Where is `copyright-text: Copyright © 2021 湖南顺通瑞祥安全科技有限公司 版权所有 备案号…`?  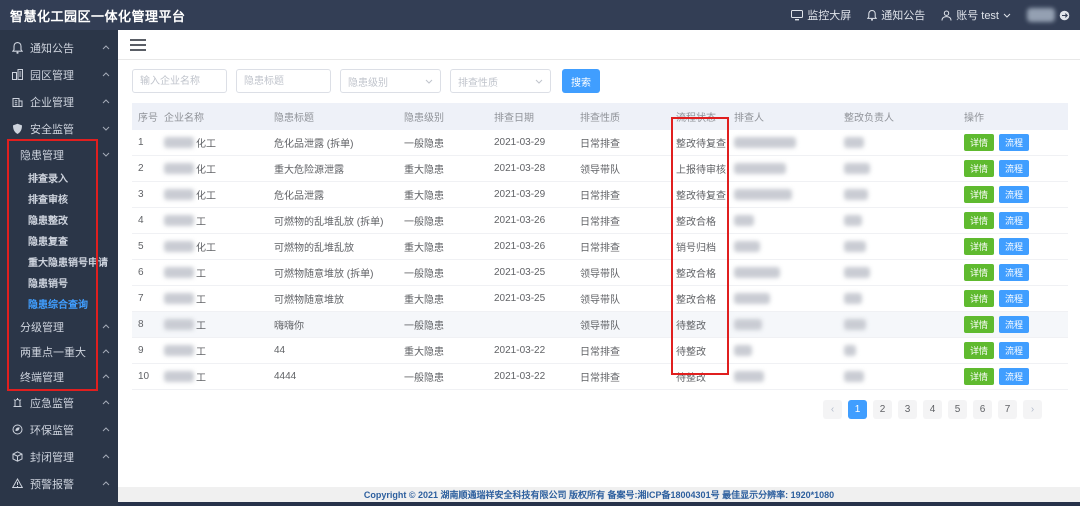 copyright-text: Copyright © 2021 湖南顺通瑞祥安全科技有限公司 版权所有 备案号… is located at coordinates (599, 495).